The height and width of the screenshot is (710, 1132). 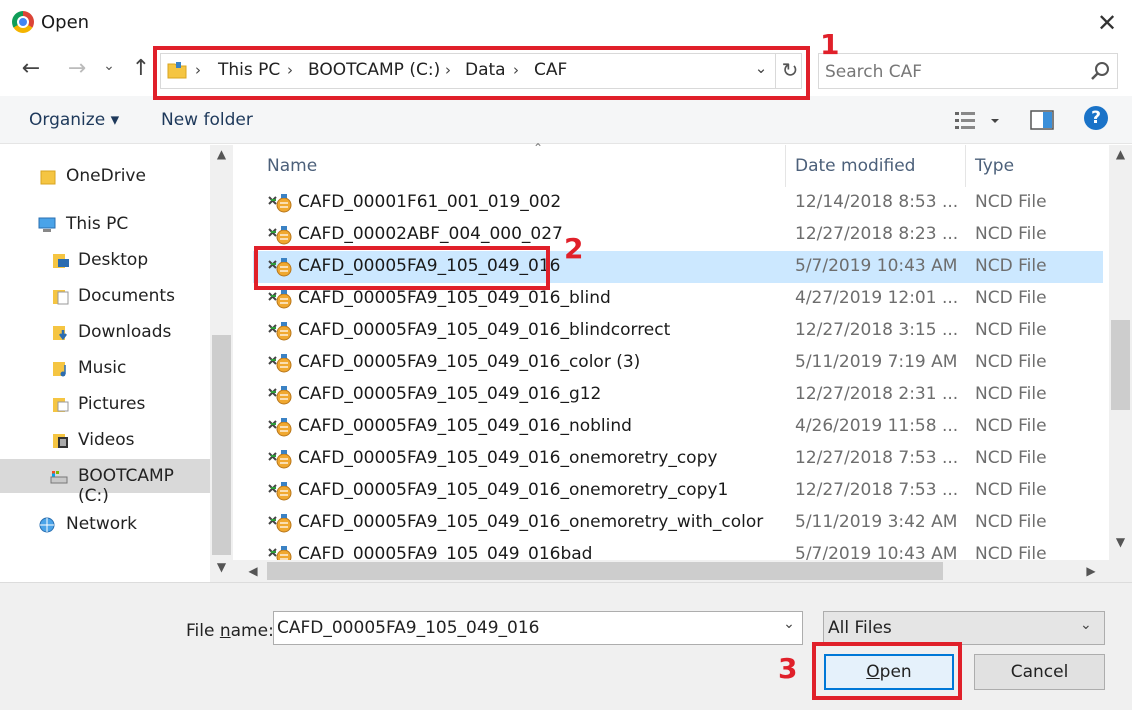 What do you see at coordinates (105, 482) in the screenshot?
I see `sidebar-item-bootcamp: BOOTCAMP (C:)` at bounding box center [105, 482].